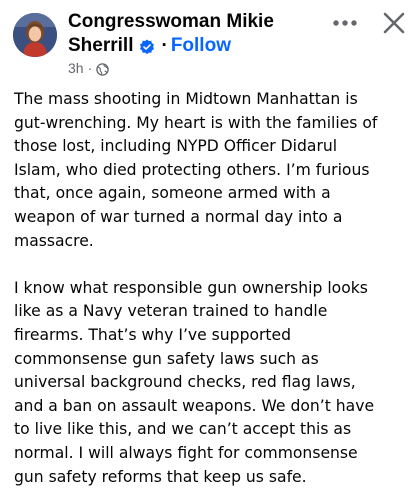 The height and width of the screenshot is (500, 417). I want to click on avatar-image, so click(35, 35).